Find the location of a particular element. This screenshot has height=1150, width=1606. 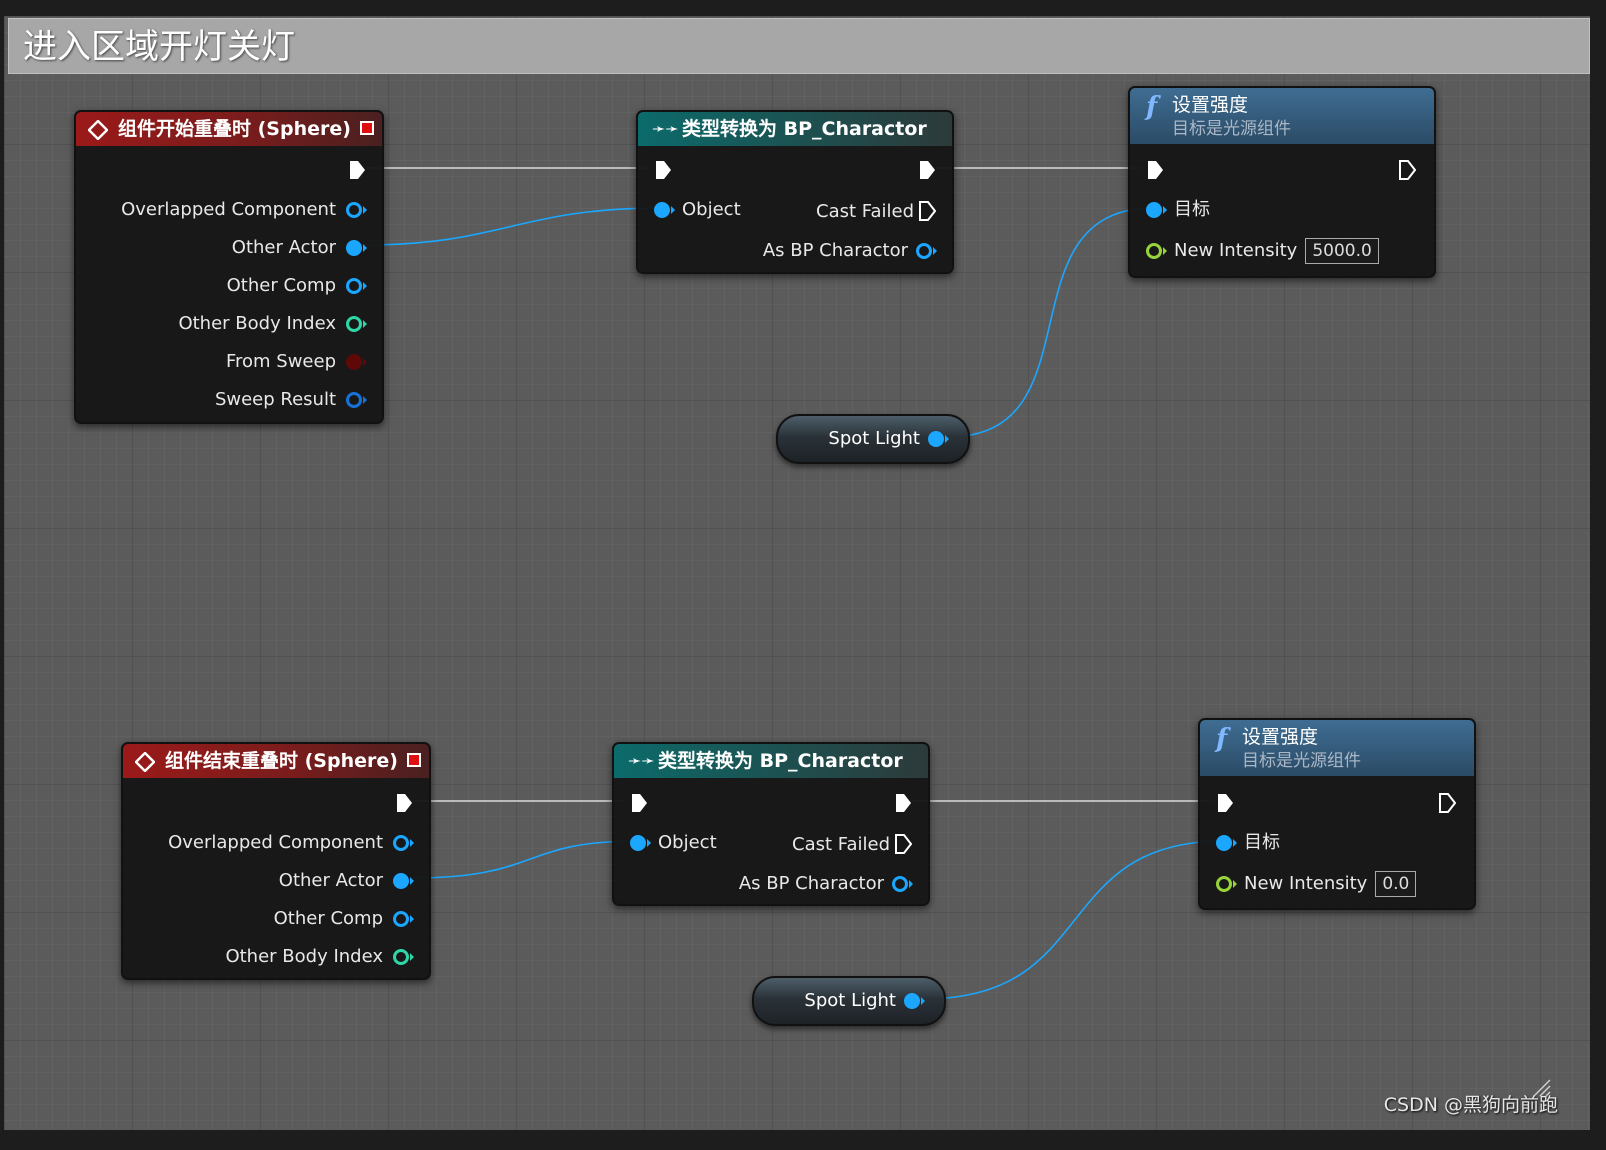

getter-label: Spot Light is located at coordinates (874, 438).